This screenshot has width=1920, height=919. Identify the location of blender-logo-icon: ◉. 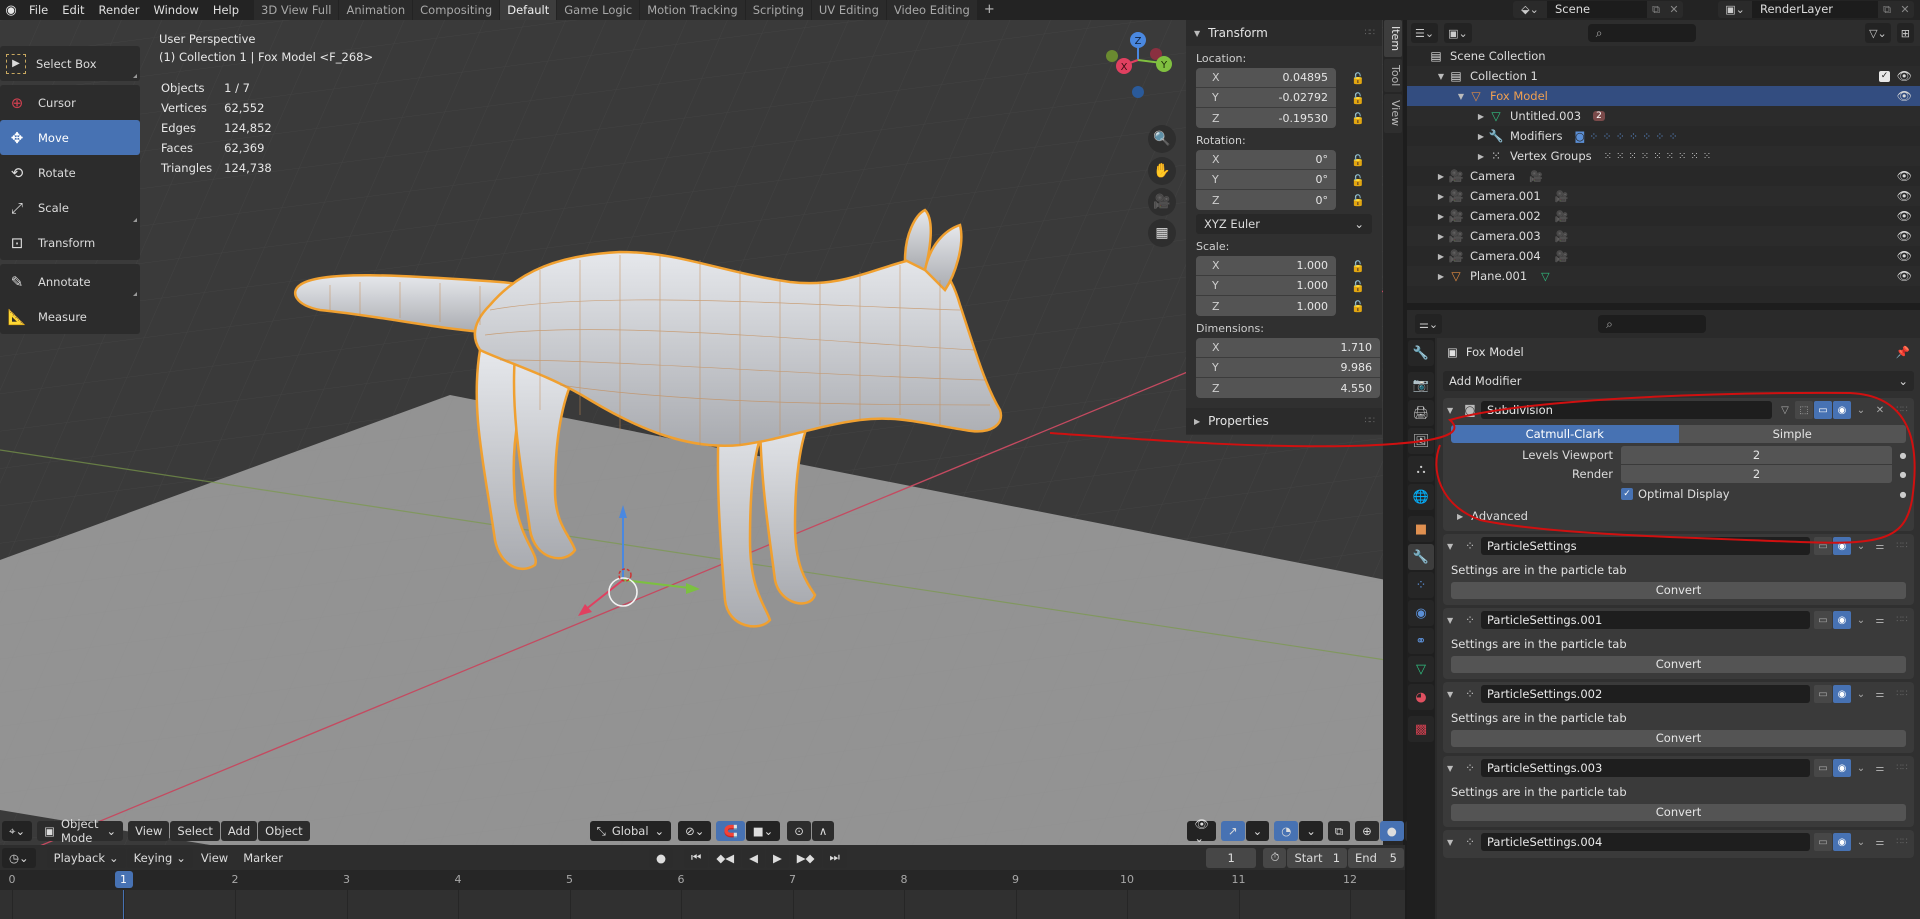
(11, 10).